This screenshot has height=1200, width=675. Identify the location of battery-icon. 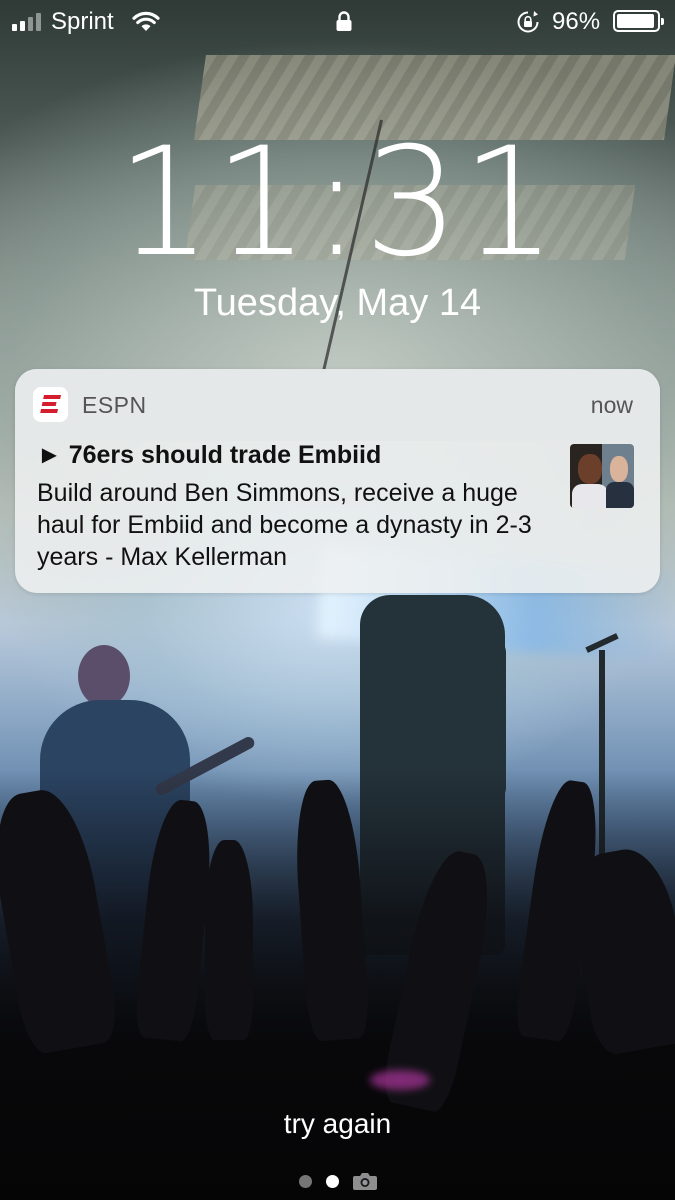
(638, 21).